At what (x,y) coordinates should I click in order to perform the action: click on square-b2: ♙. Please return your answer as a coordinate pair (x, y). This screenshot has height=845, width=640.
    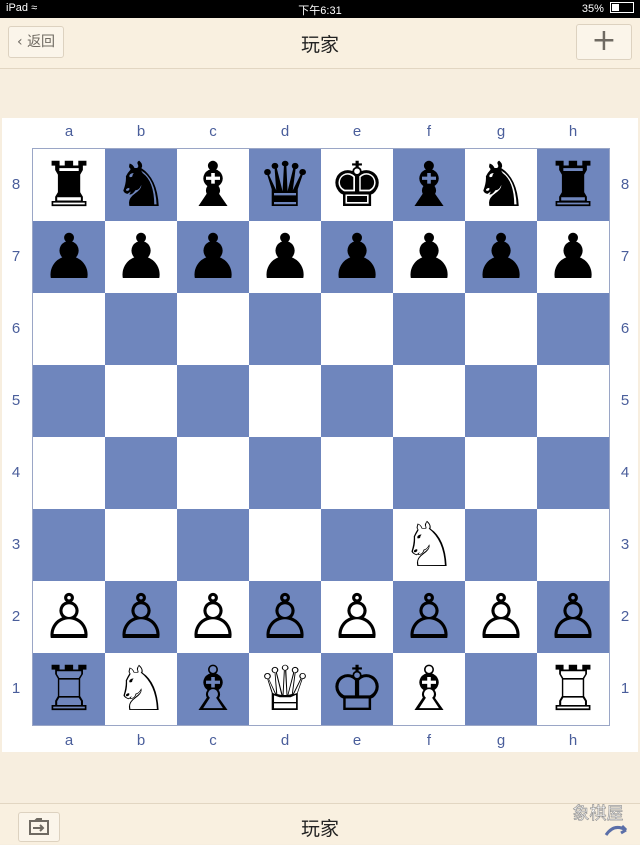
    Looking at the image, I should click on (141, 617).